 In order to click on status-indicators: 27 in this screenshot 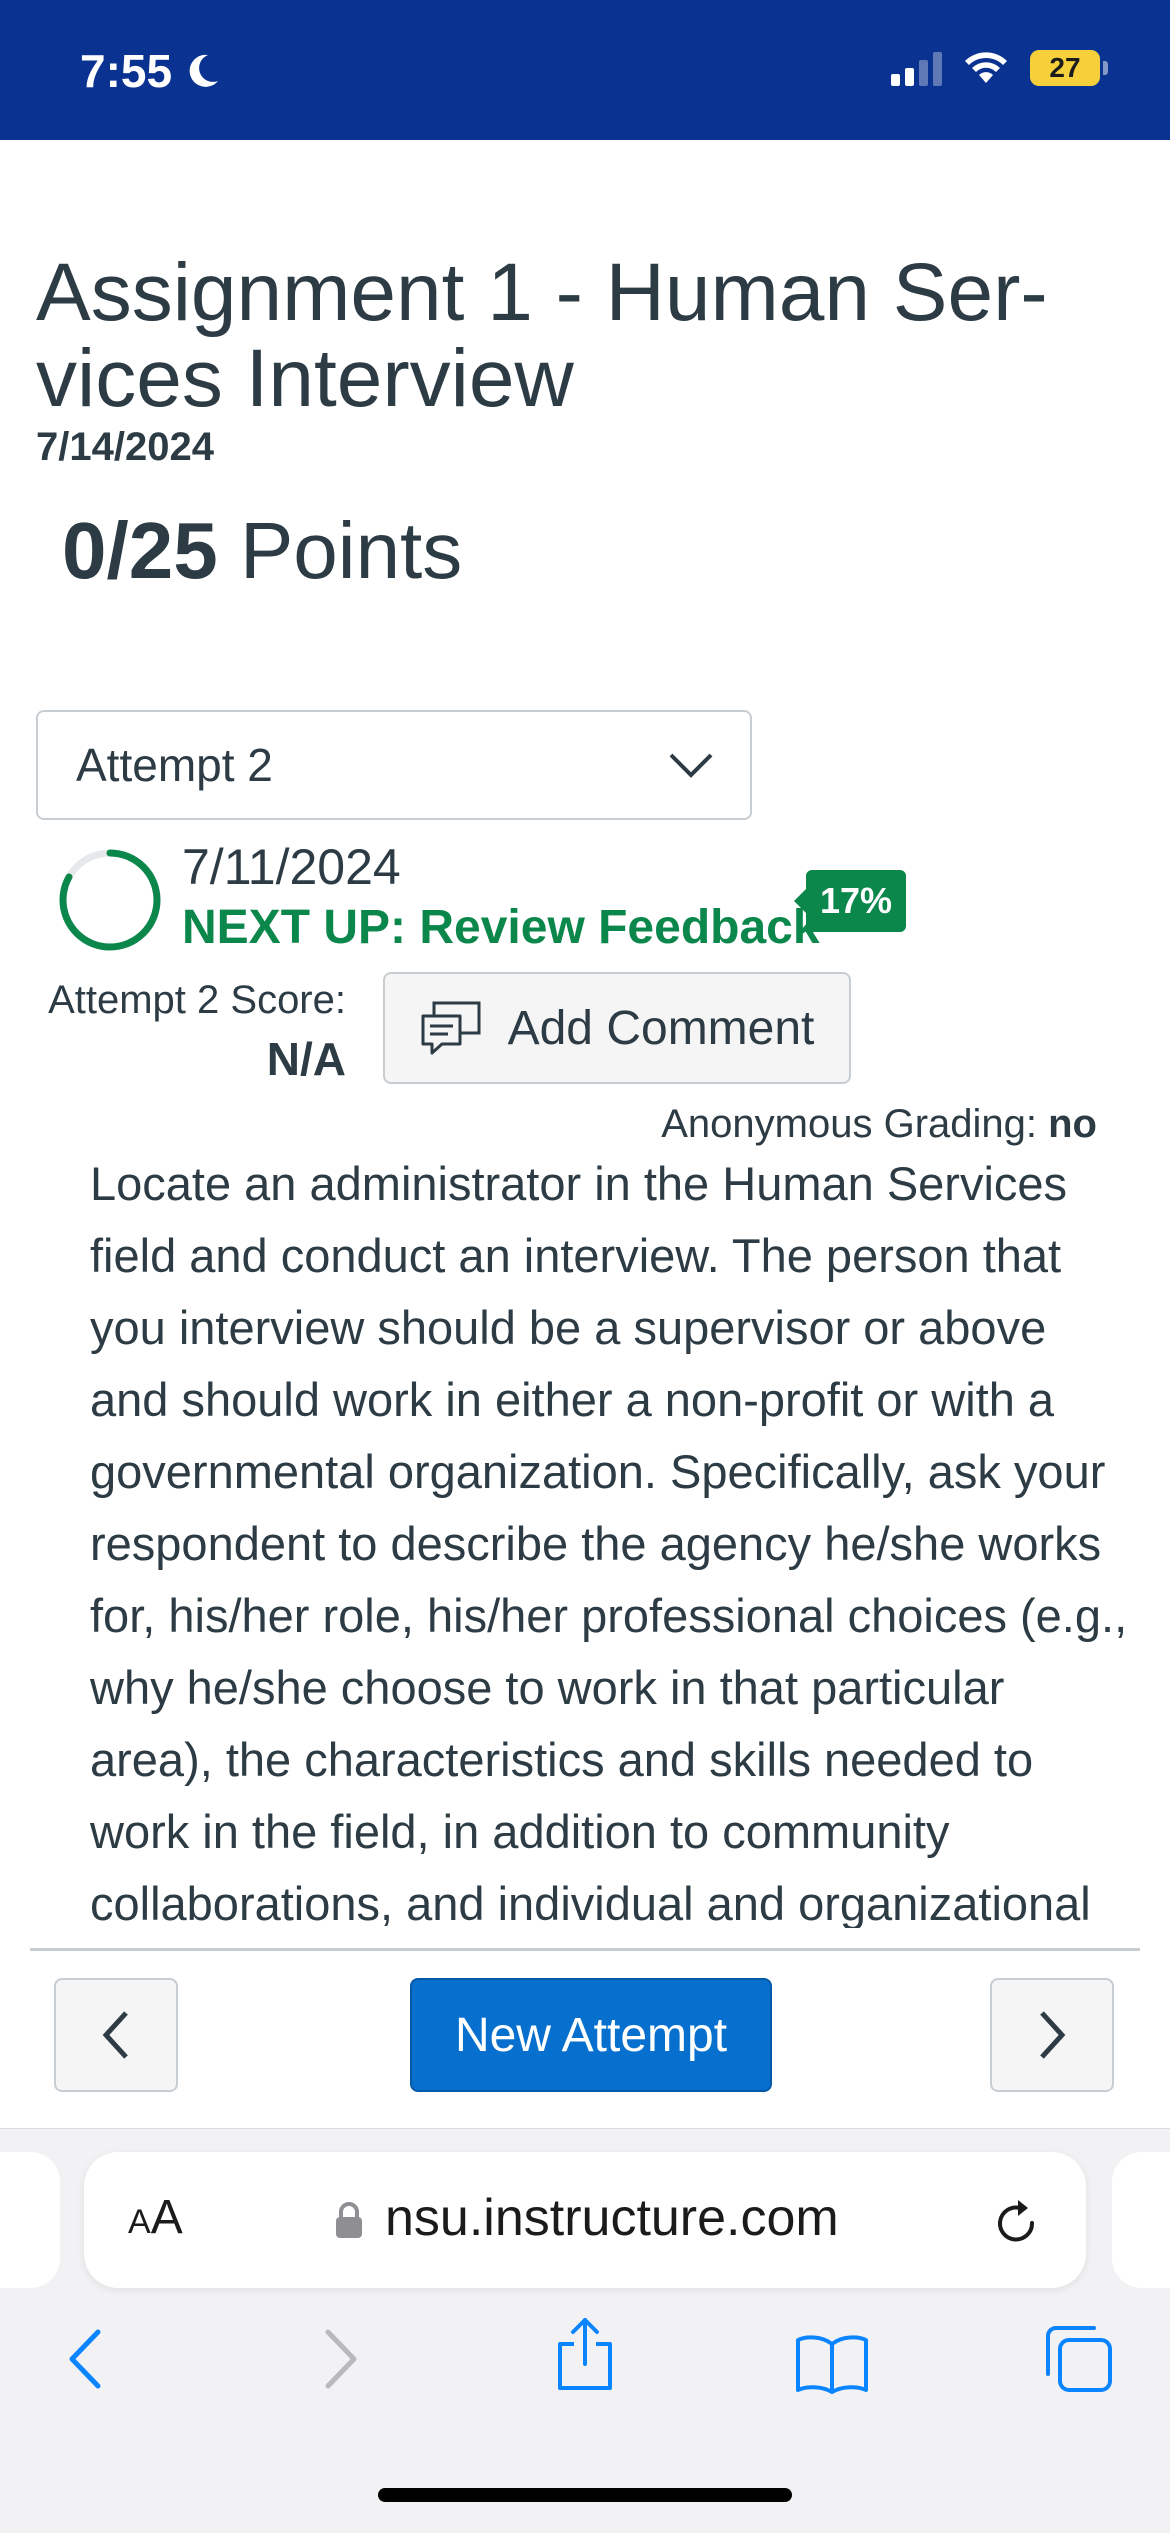, I will do `click(999, 68)`.